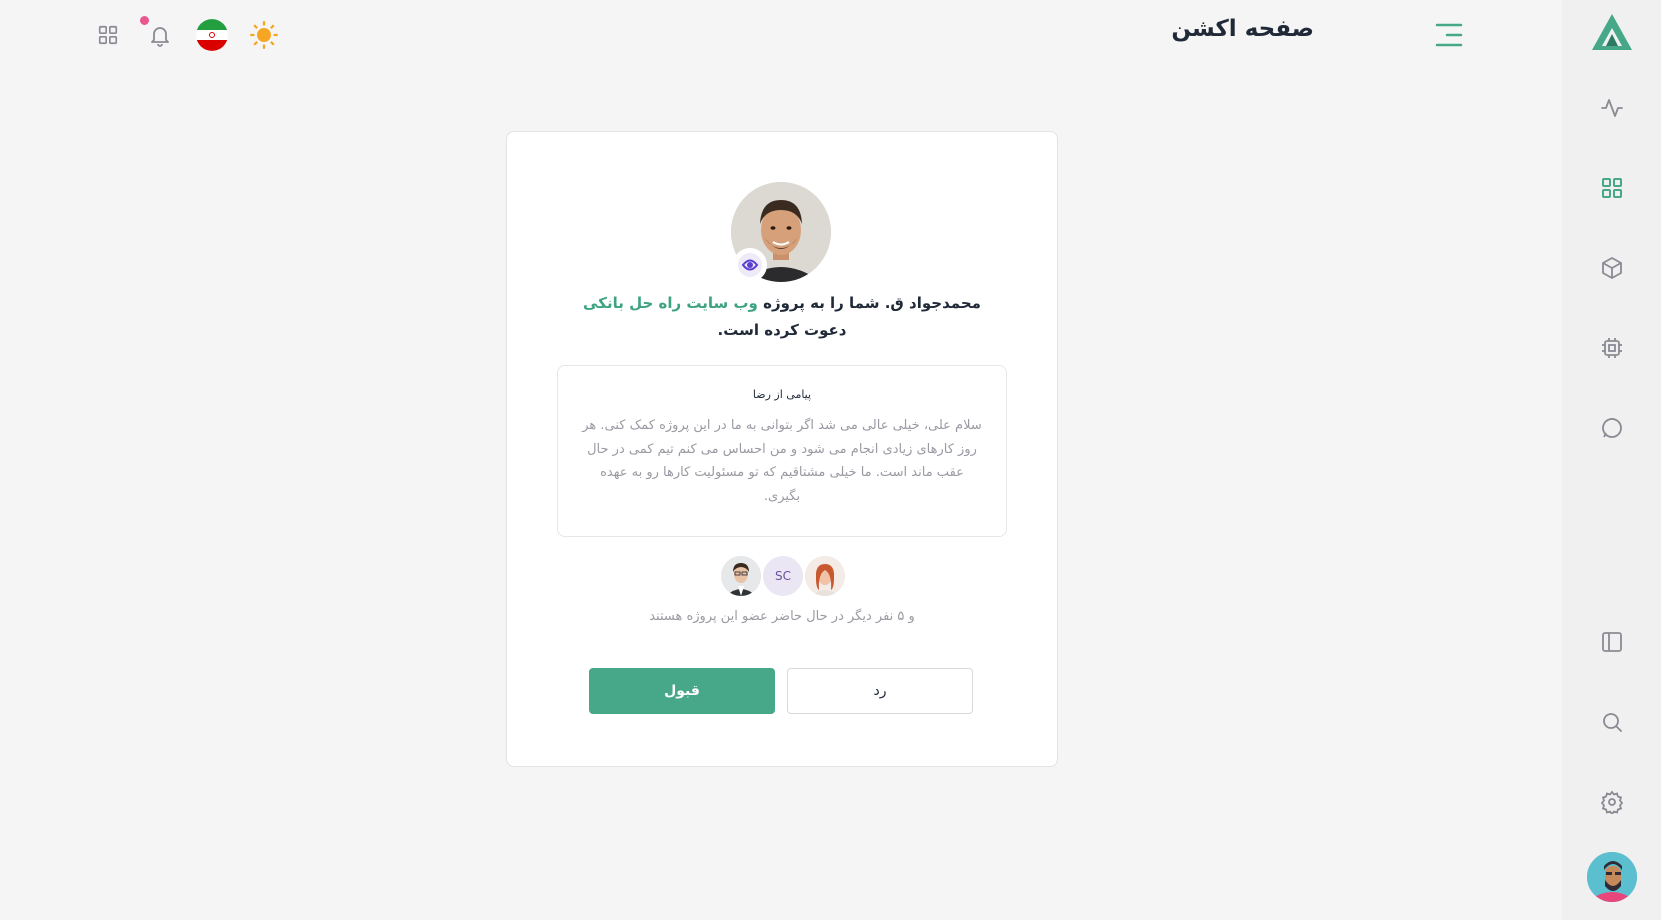  Describe the element at coordinates (782, 394) in the screenshot. I see `message-title: پیامی از رضا` at that location.